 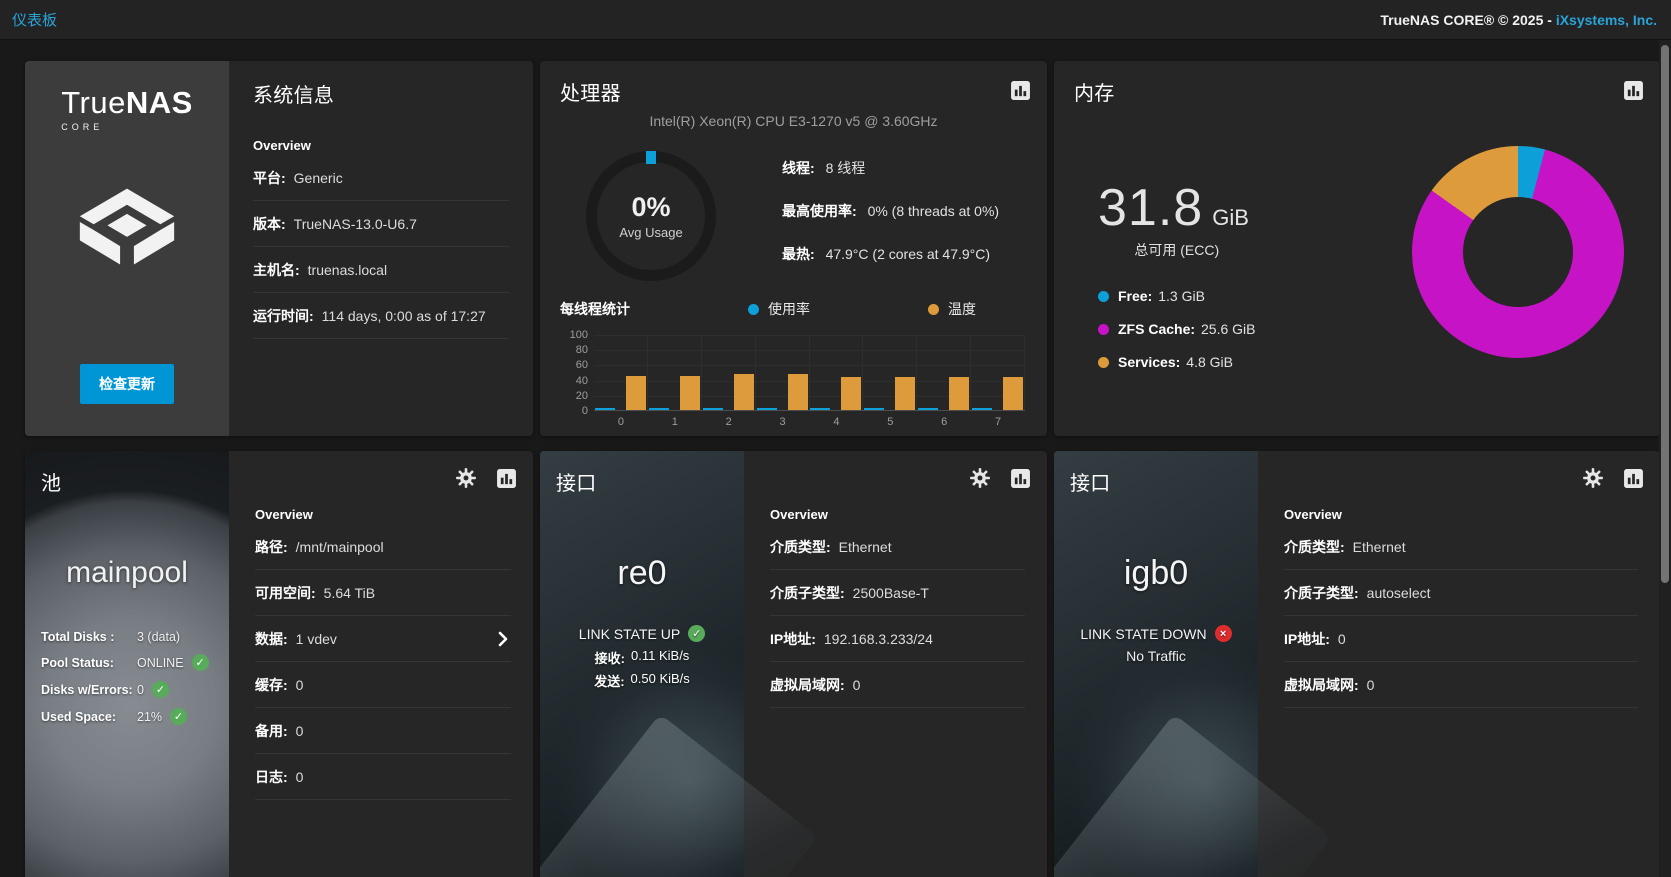 I want to click on re0-send-row: 发送: 0.50 KiB/s, so click(x=642, y=680).